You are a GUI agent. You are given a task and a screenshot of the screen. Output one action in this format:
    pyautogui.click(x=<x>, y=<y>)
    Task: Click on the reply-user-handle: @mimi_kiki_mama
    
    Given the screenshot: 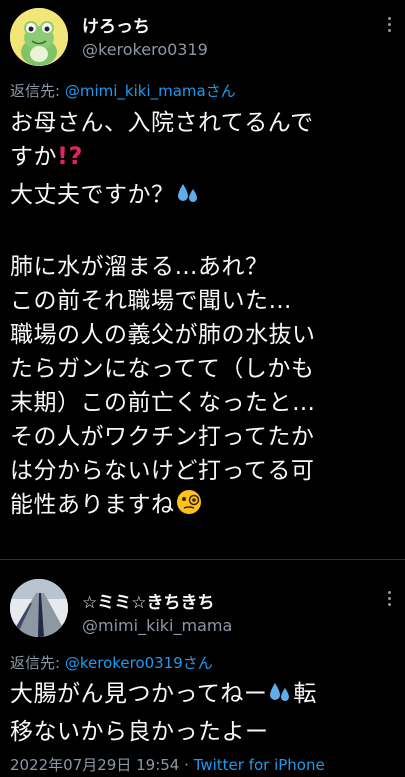 What is the action you would take?
    pyautogui.click(x=157, y=625)
    